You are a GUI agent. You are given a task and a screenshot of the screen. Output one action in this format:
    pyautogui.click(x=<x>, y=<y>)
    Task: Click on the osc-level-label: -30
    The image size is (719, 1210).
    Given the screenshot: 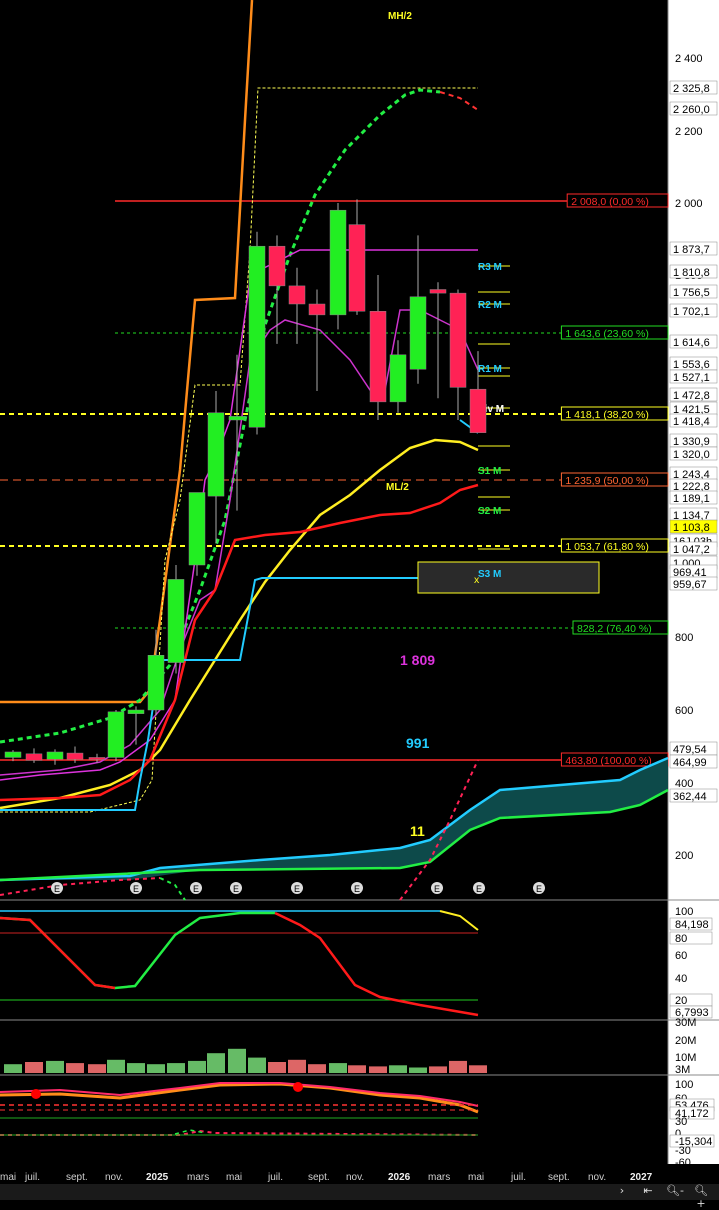 What is the action you would take?
    pyautogui.click(x=683, y=1151)
    